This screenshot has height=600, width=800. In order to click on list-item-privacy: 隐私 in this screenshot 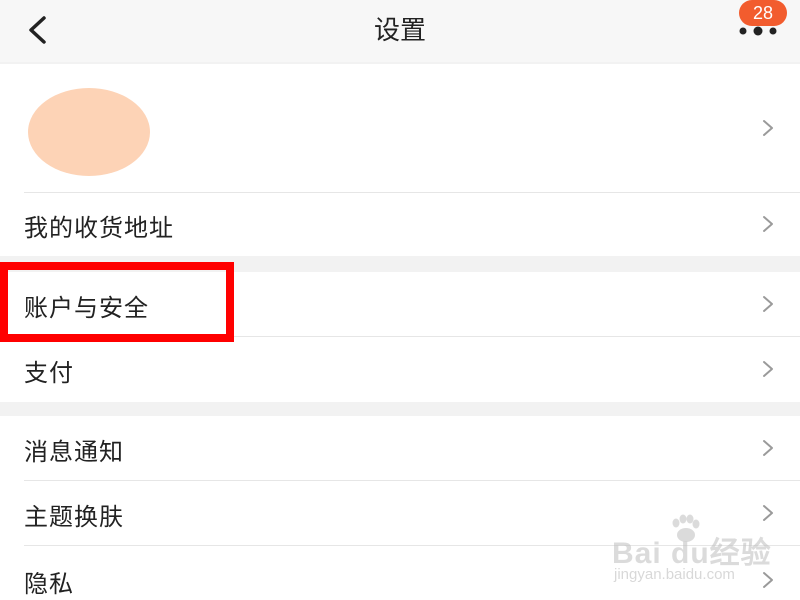, I will do `click(400, 573)`.